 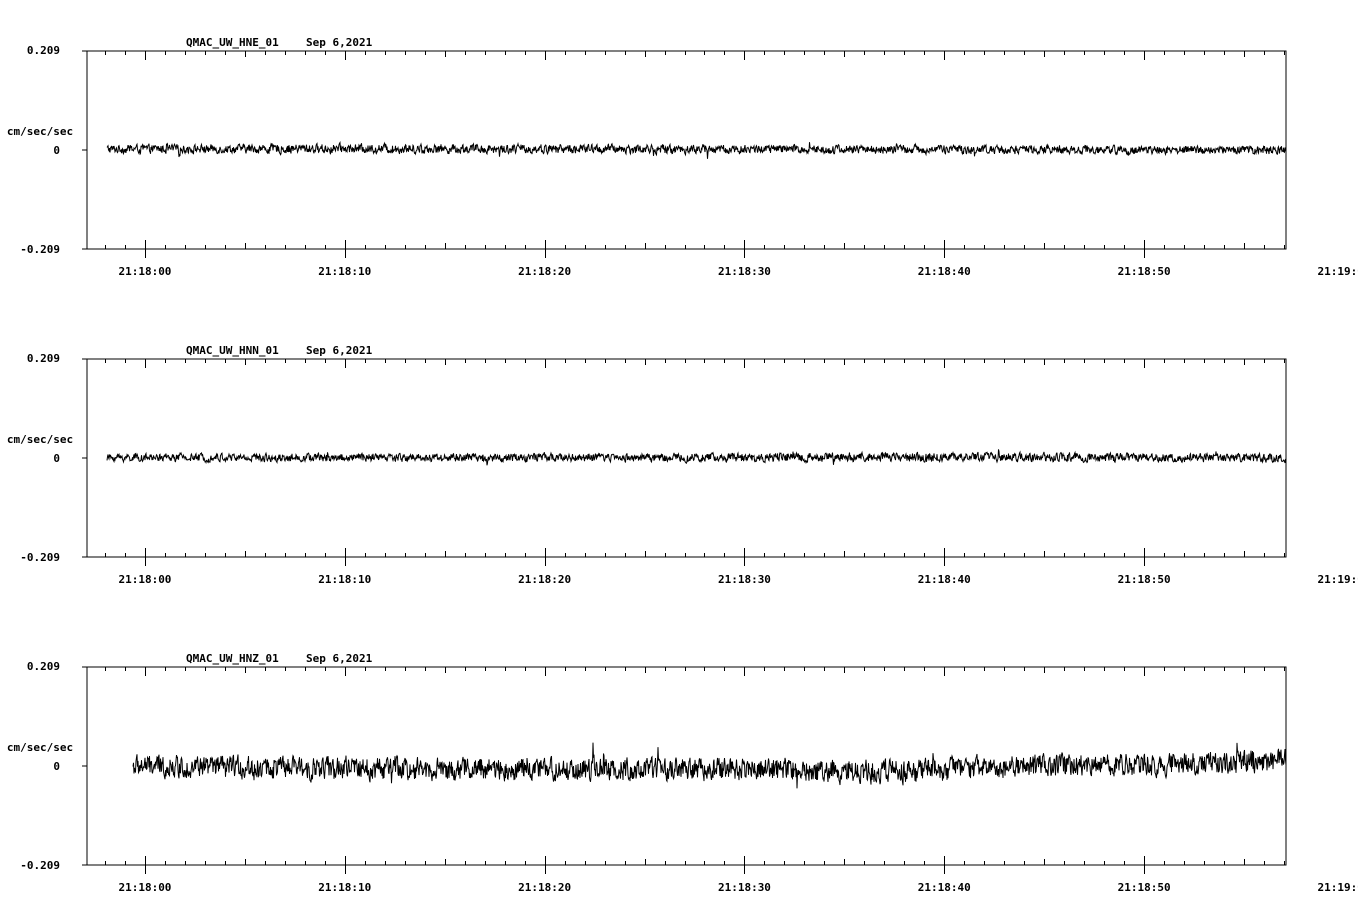 I want to click on station-title: QMAC_UW_HNZ_01, so click(x=232, y=658).